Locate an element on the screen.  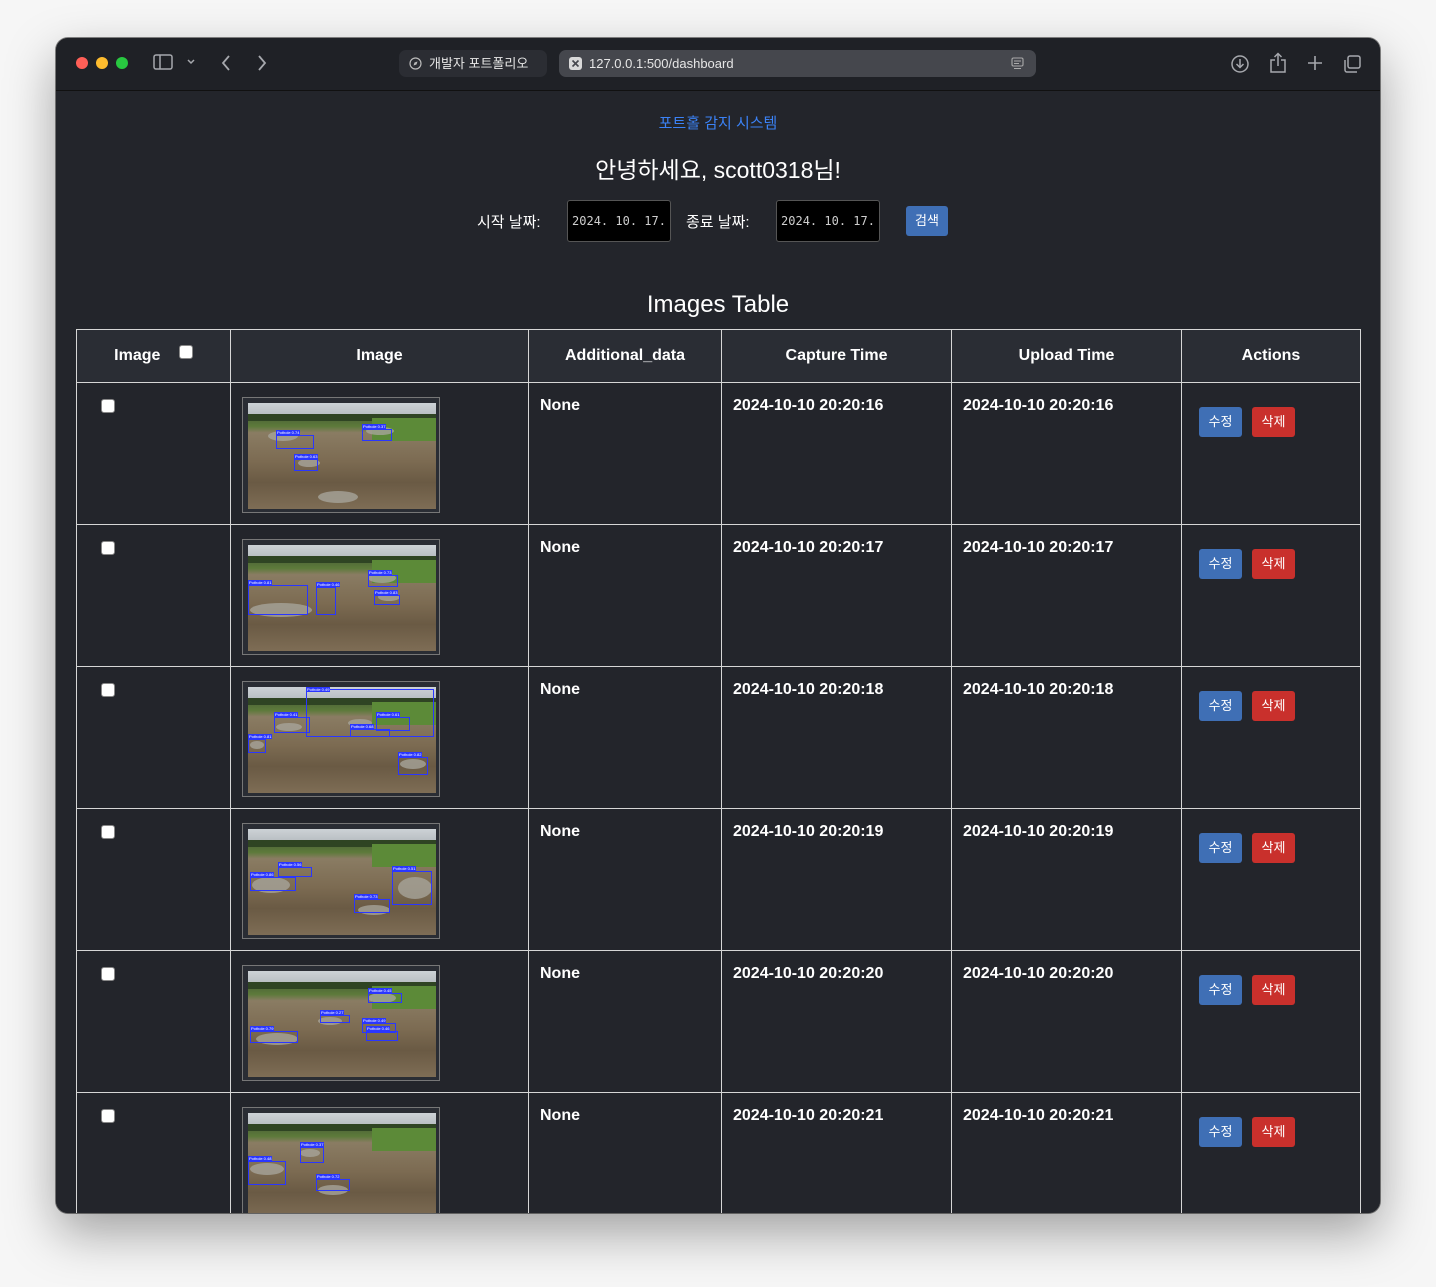
search-button: 검색 is located at coordinates (927, 221).